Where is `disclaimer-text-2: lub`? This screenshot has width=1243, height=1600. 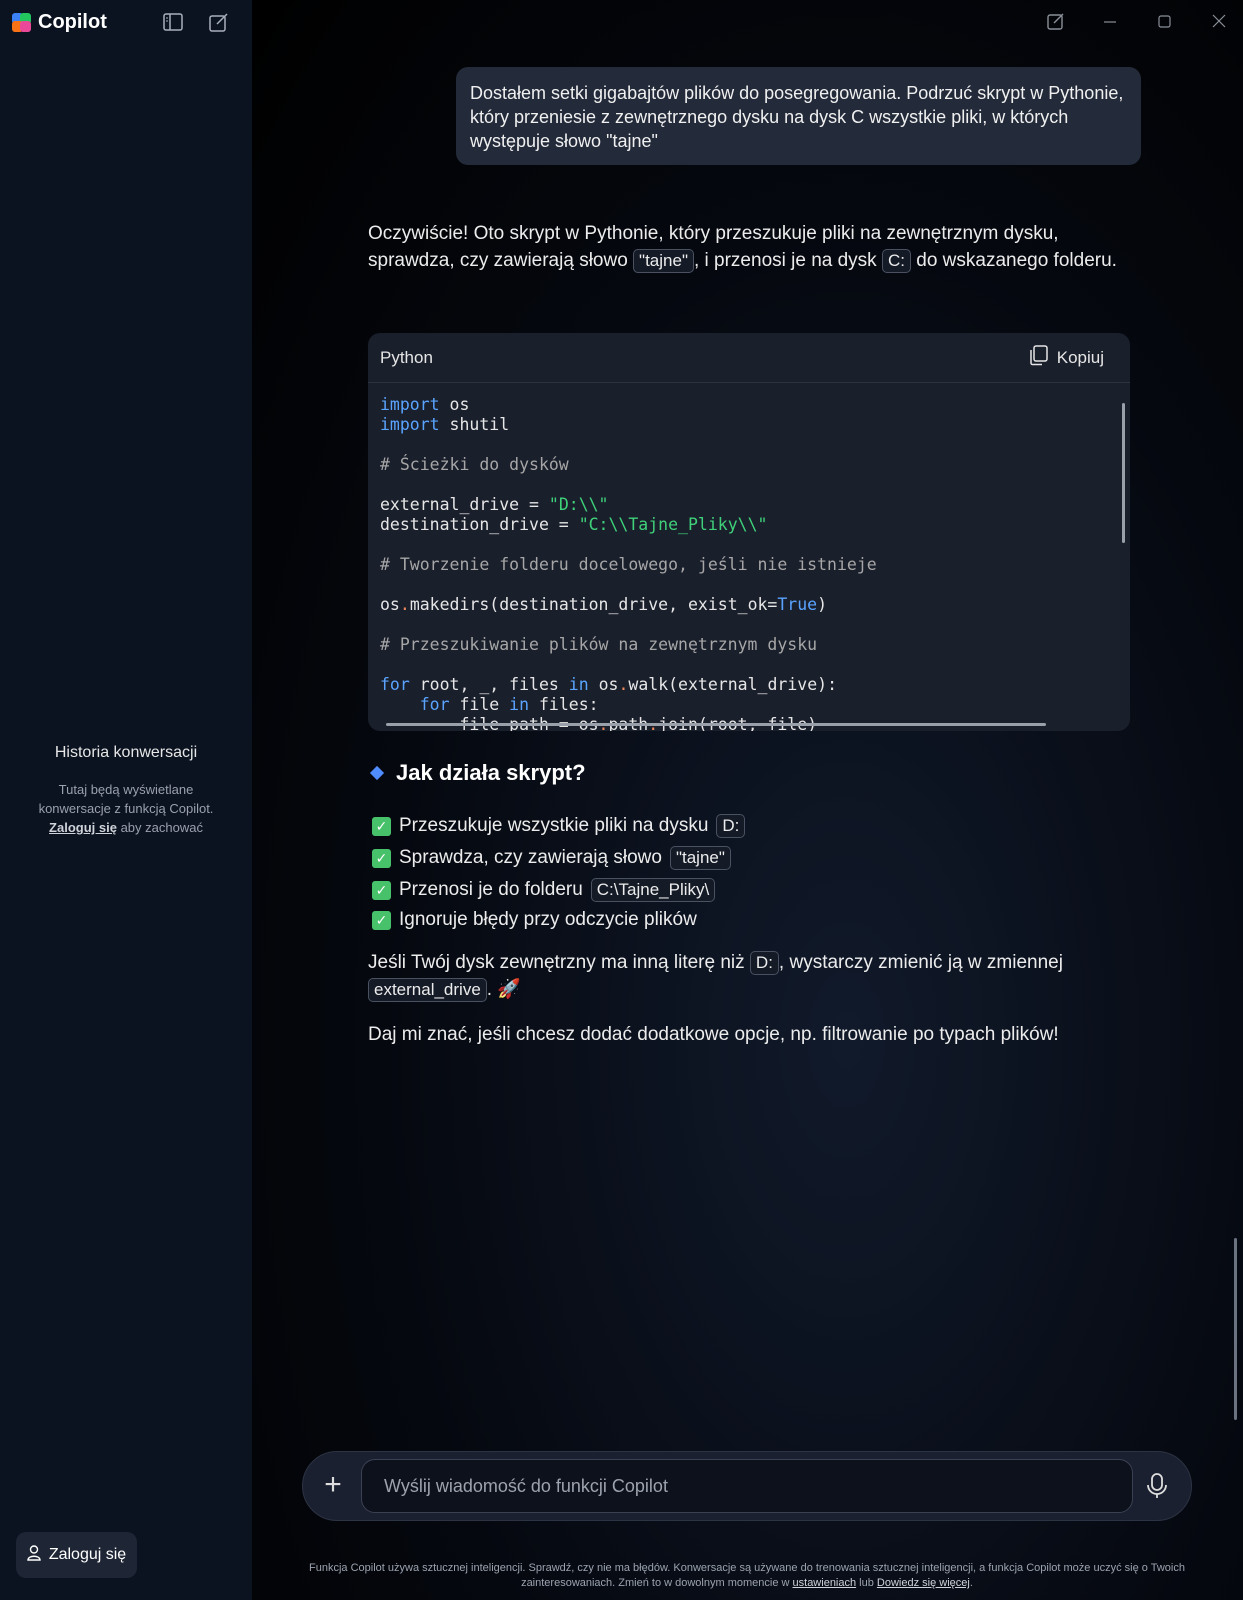
disclaimer-text-2: lub is located at coordinates (866, 1583).